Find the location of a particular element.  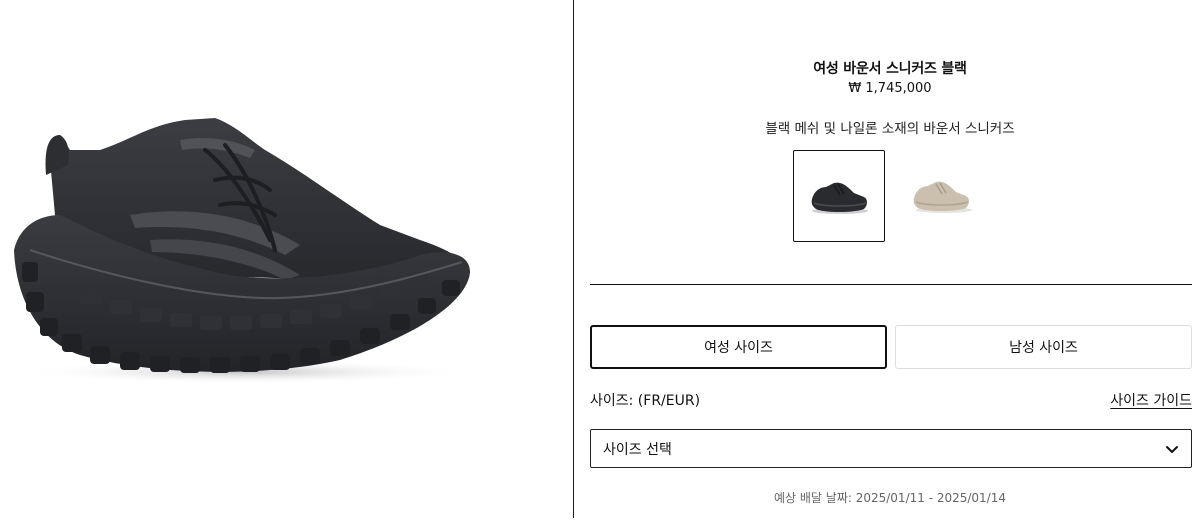

product-title: 여성 바운서 스니커즈 블랙 is located at coordinates (890, 69).